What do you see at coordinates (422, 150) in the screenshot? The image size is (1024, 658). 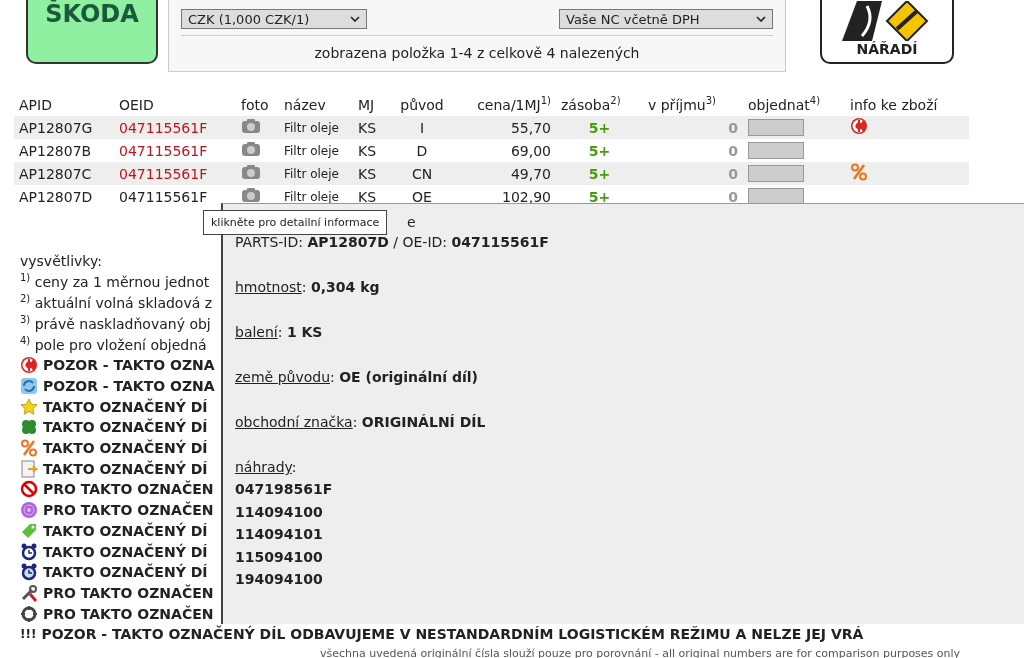 I see `origin-cell: D` at bounding box center [422, 150].